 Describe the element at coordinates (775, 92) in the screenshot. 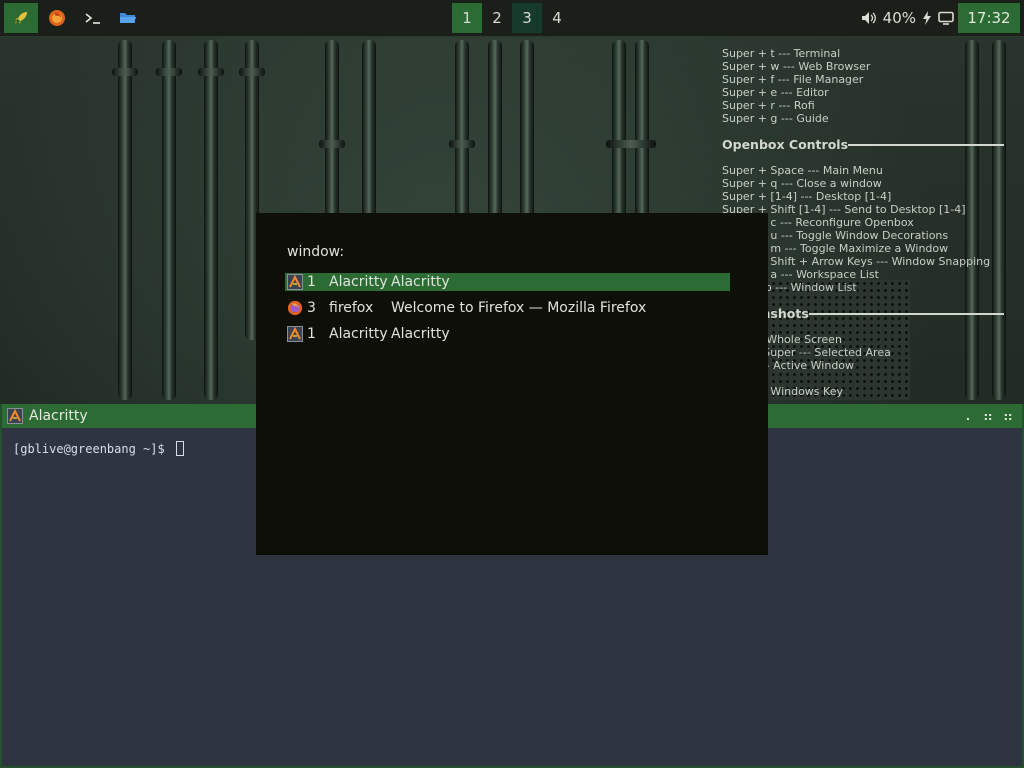

I see `shortcut-line: Super + e --- Editor` at that location.